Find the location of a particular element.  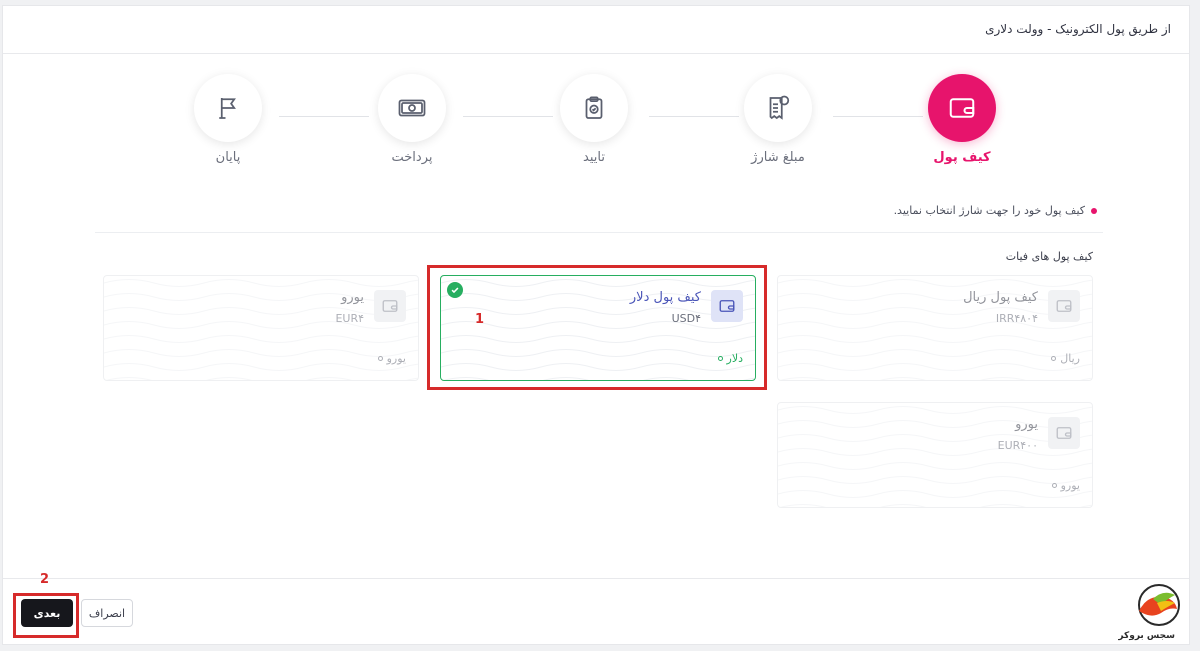

instruction-hint: کیف پول خود را جهت شارژ انتخاب نمایید. is located at coordinates (995, 210).